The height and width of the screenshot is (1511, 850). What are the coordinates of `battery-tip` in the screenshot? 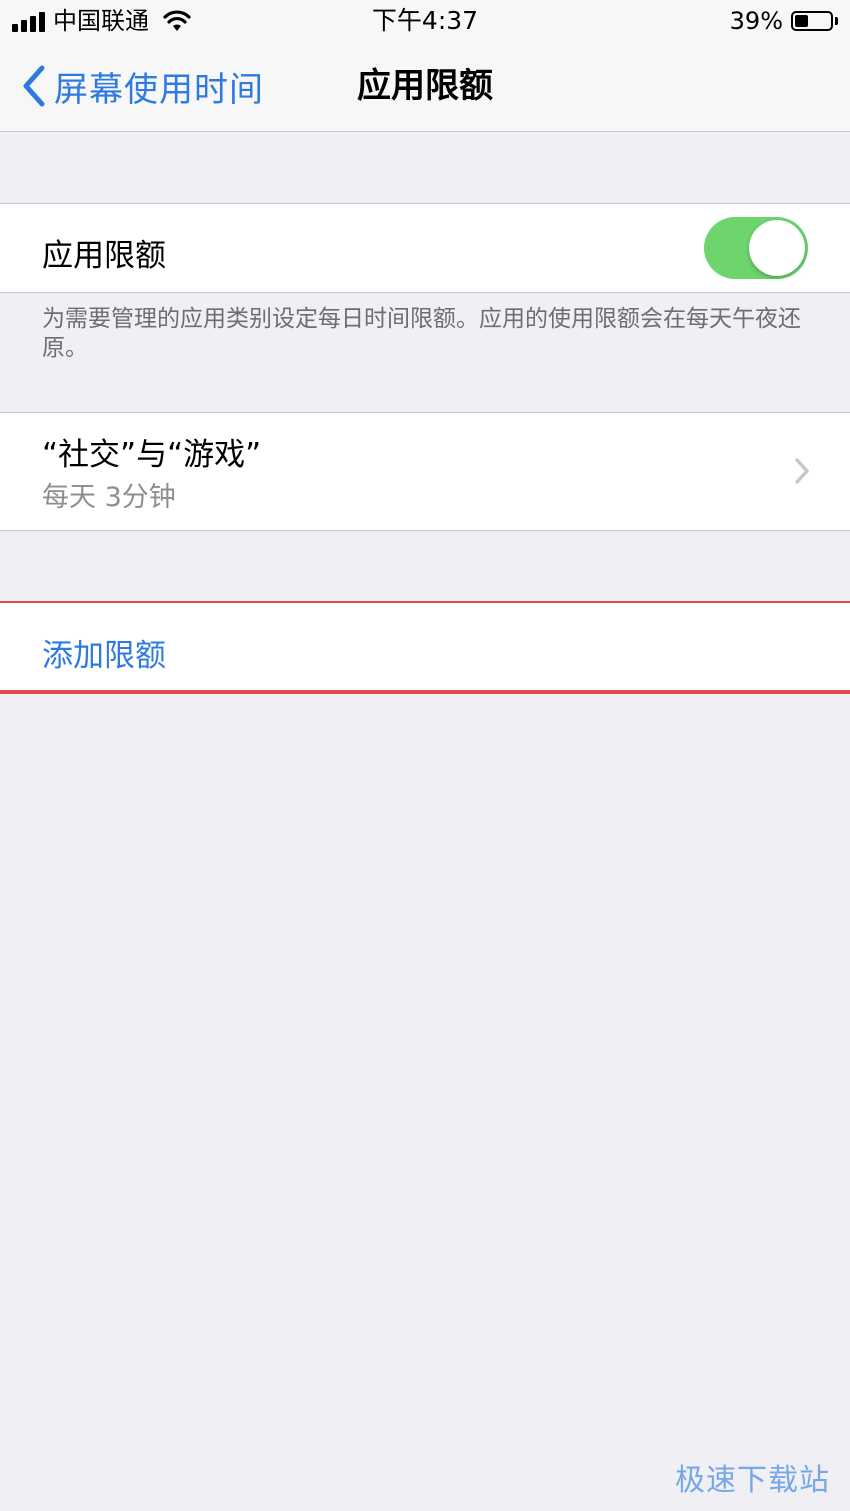 It's located at (836, 21).